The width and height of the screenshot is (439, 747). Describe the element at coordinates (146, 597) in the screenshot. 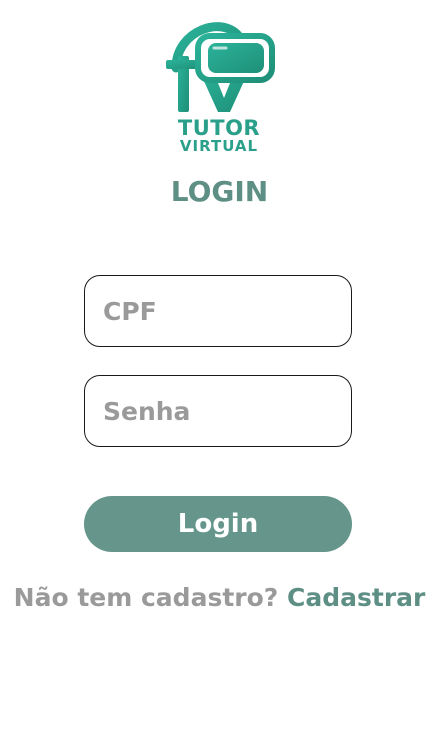

I see `signup-prompt-text: Não tem cadastro?` at that location.